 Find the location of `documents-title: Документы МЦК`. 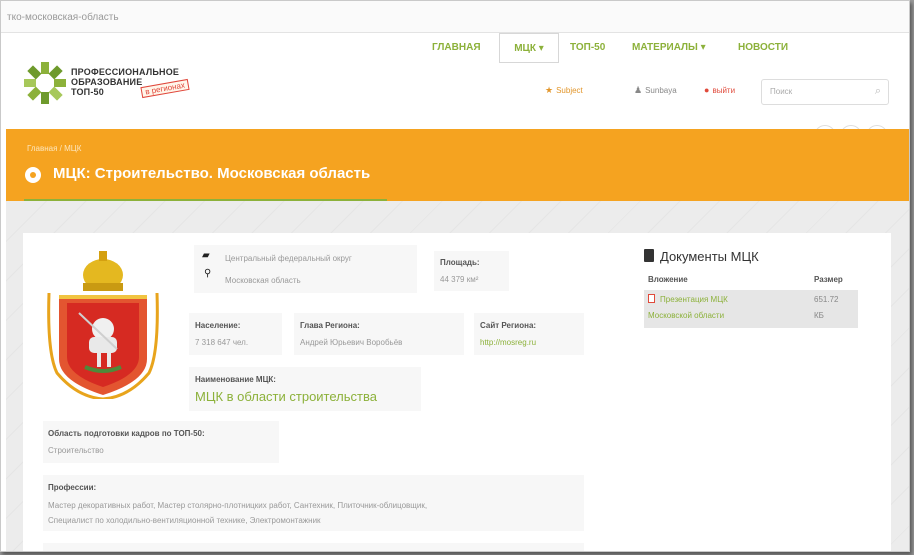

documents-title: Документы МЦК is located at coordinates (709, 256).